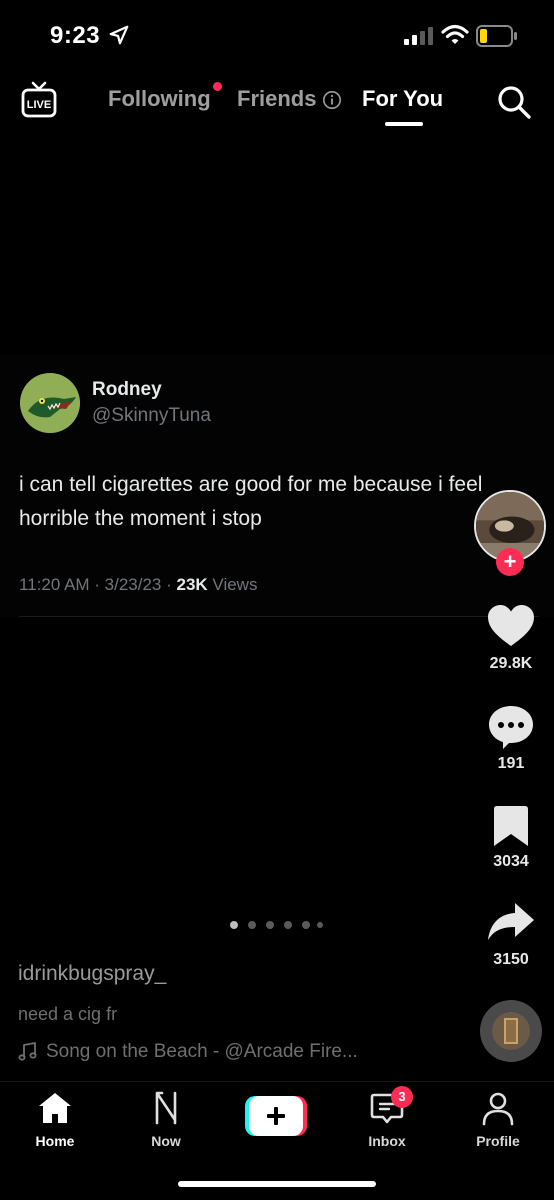  Describe the element at coordinates (498, 1141) in the screenshot. I see `nav-profile-label: Profile` at that location.